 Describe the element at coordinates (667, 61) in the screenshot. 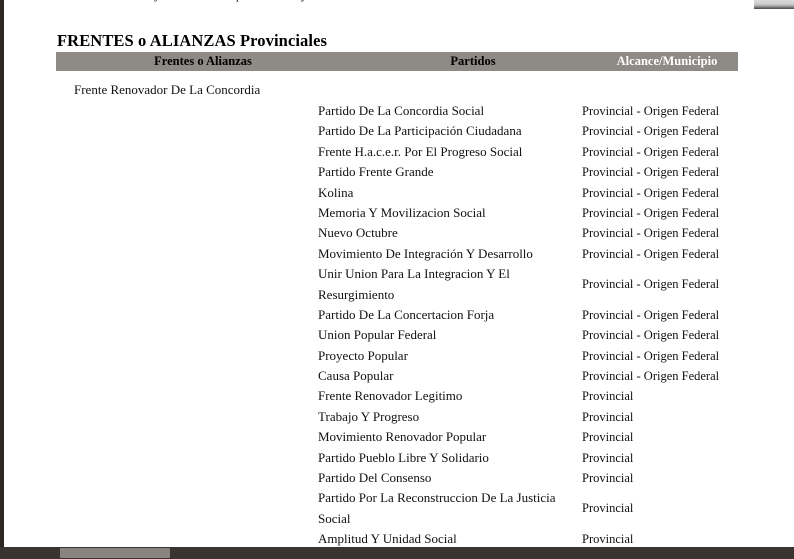

I see `column-header-alcance: Alcance/Municipio` at that location.